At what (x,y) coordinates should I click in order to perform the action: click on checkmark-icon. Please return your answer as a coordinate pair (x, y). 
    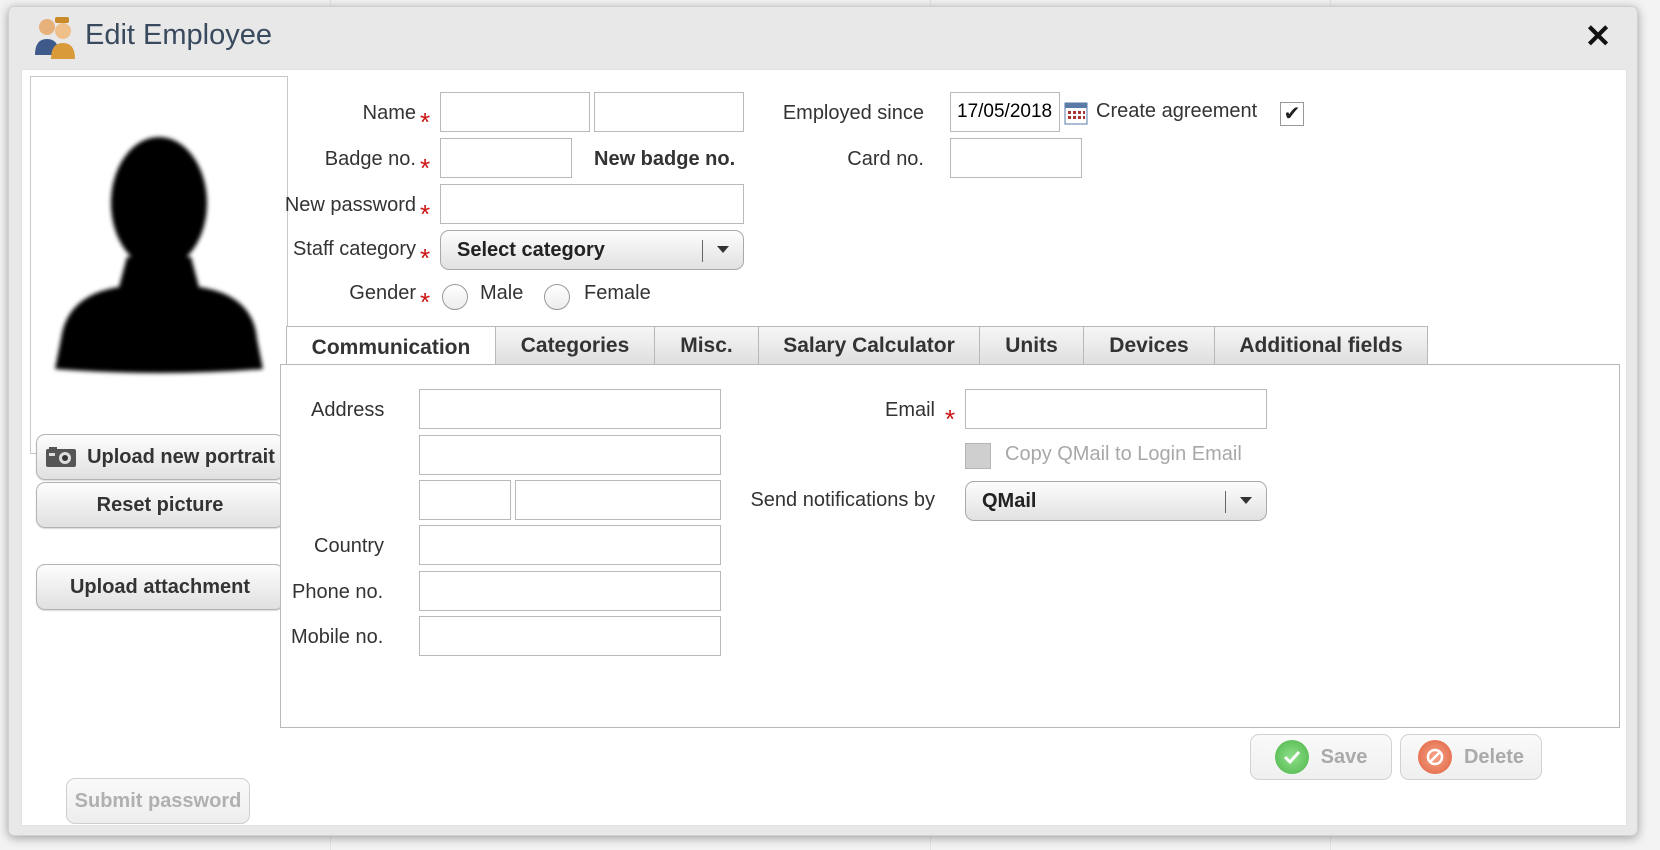
    Looking at the image, I should click on (1291, 757).